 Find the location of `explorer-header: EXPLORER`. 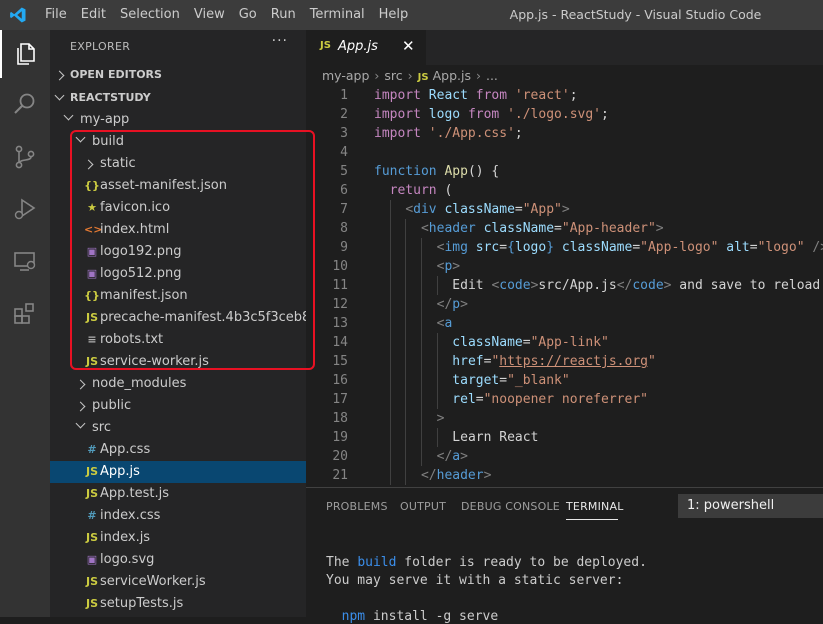

explorer-header: EXPLORER is located at coordinates (100, 46).